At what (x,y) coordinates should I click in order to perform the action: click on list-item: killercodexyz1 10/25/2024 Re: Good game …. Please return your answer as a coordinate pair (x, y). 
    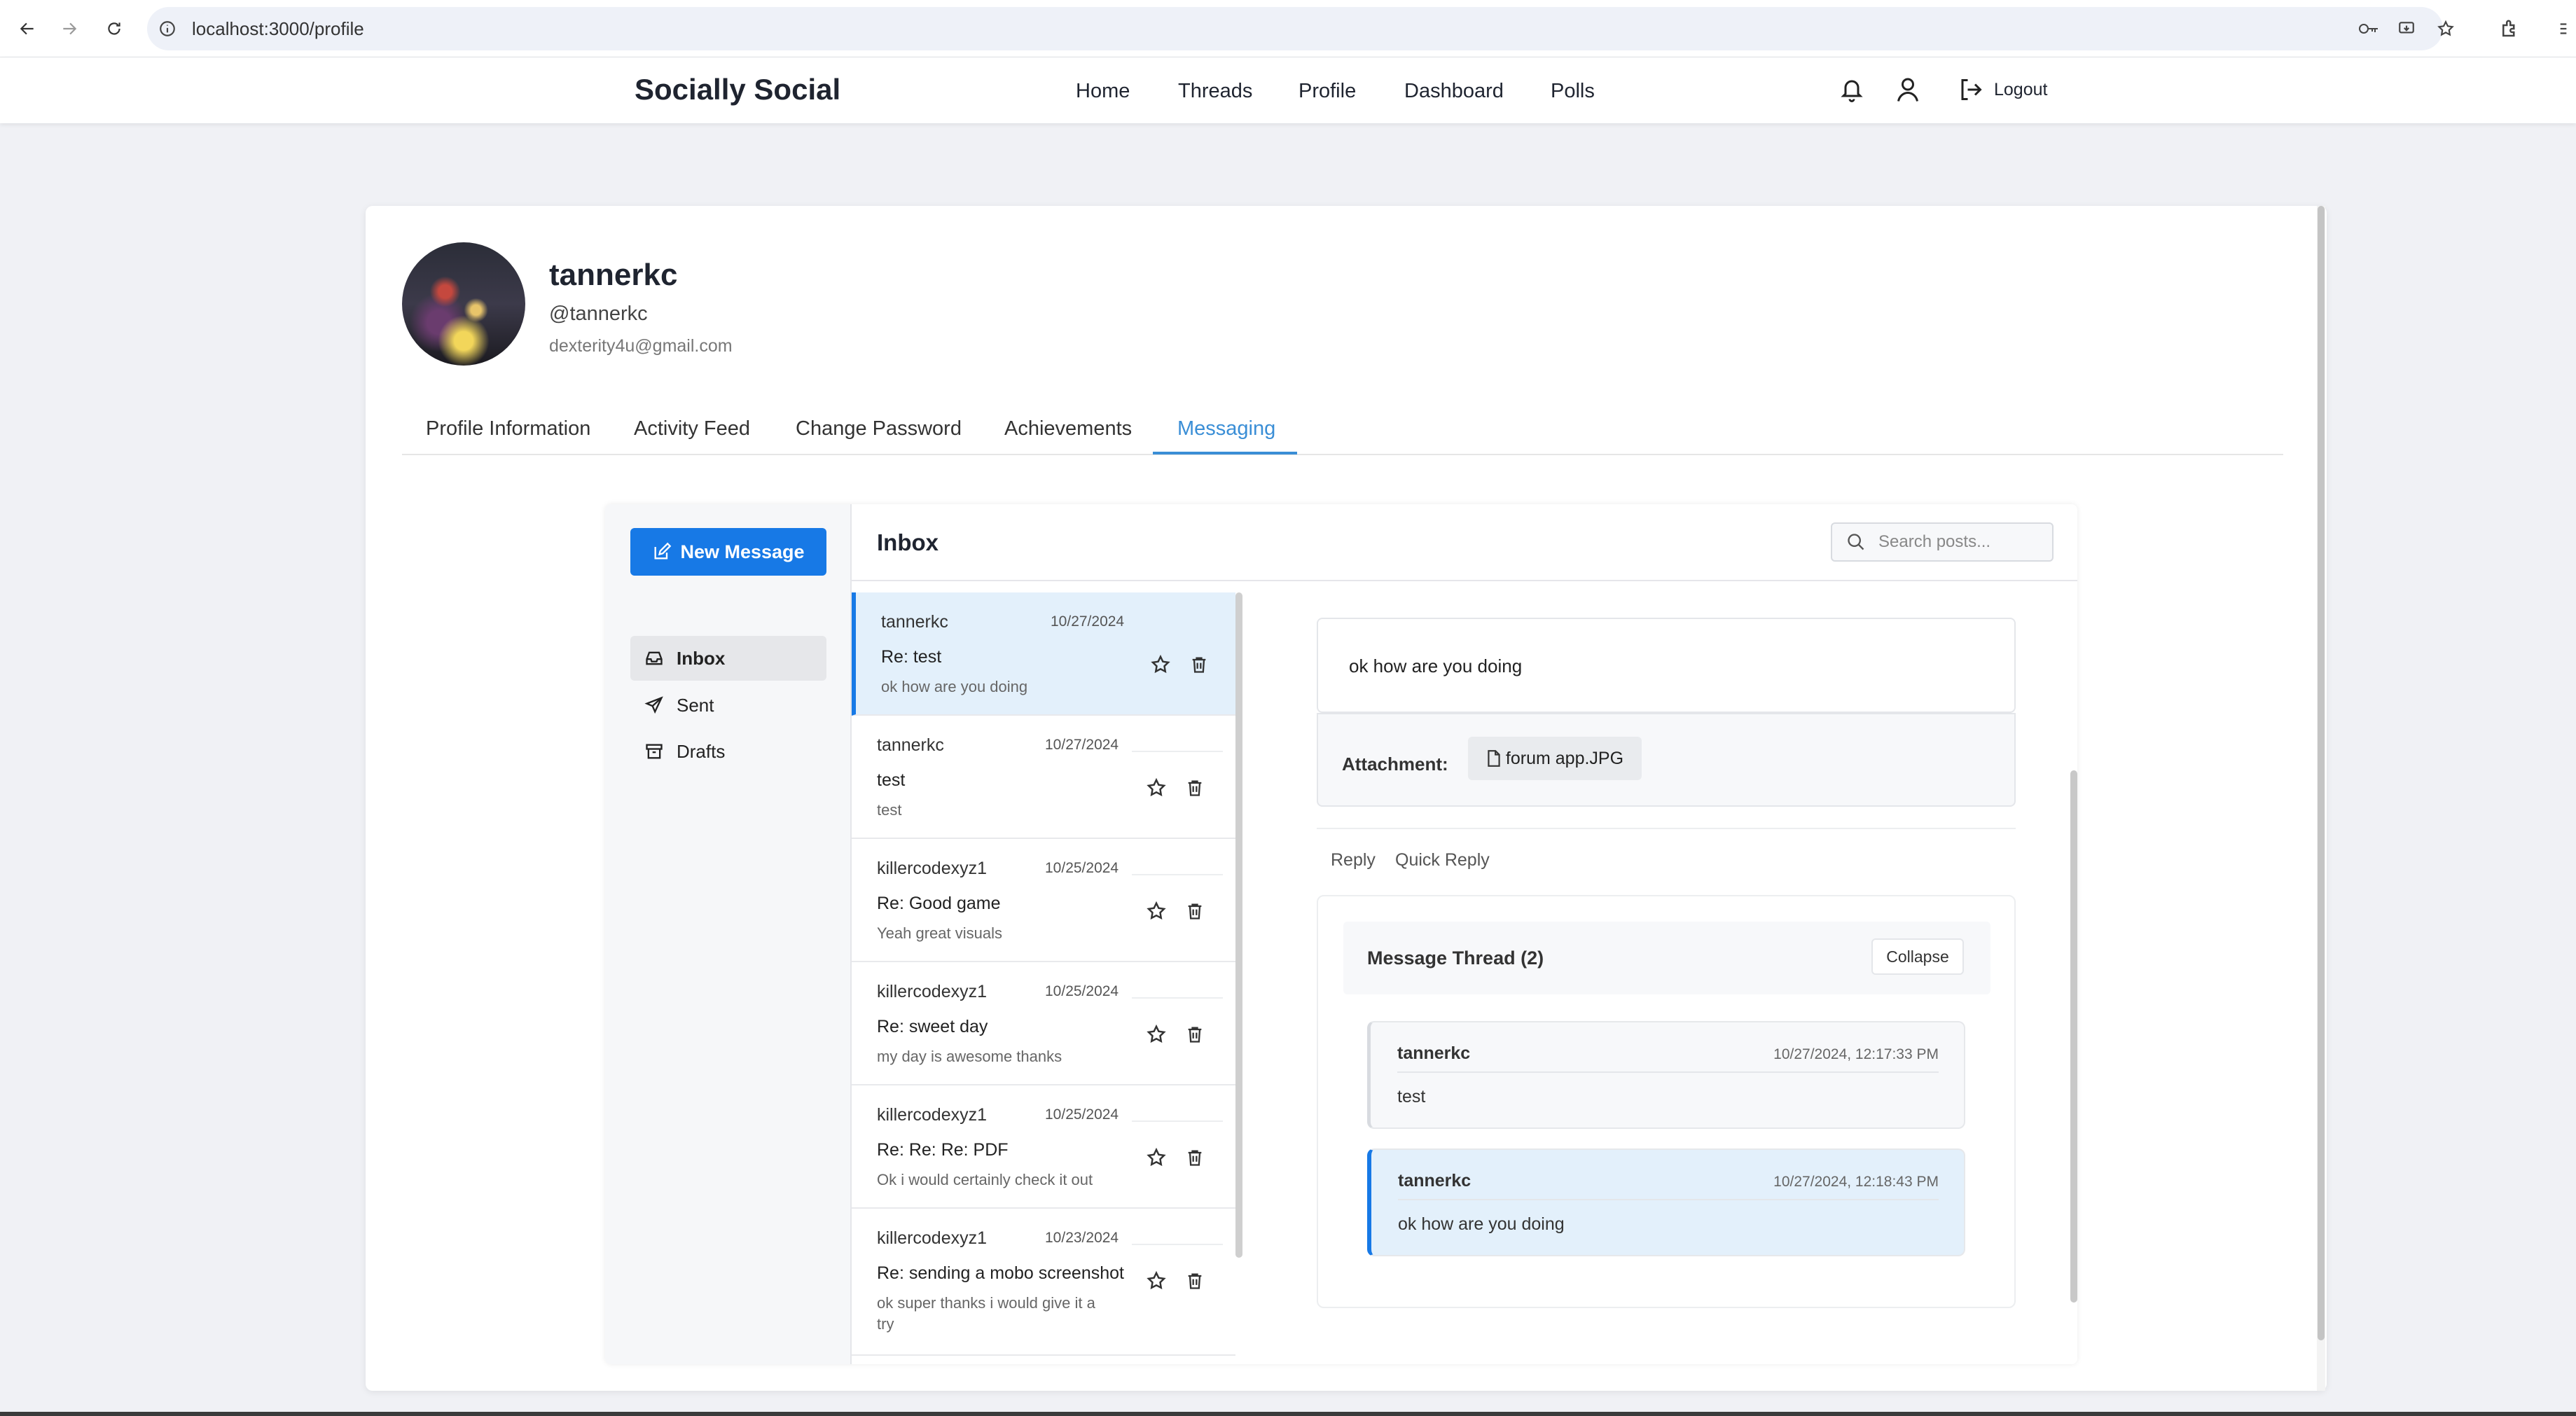
    Looking at the image, I should click on (1043, 900).